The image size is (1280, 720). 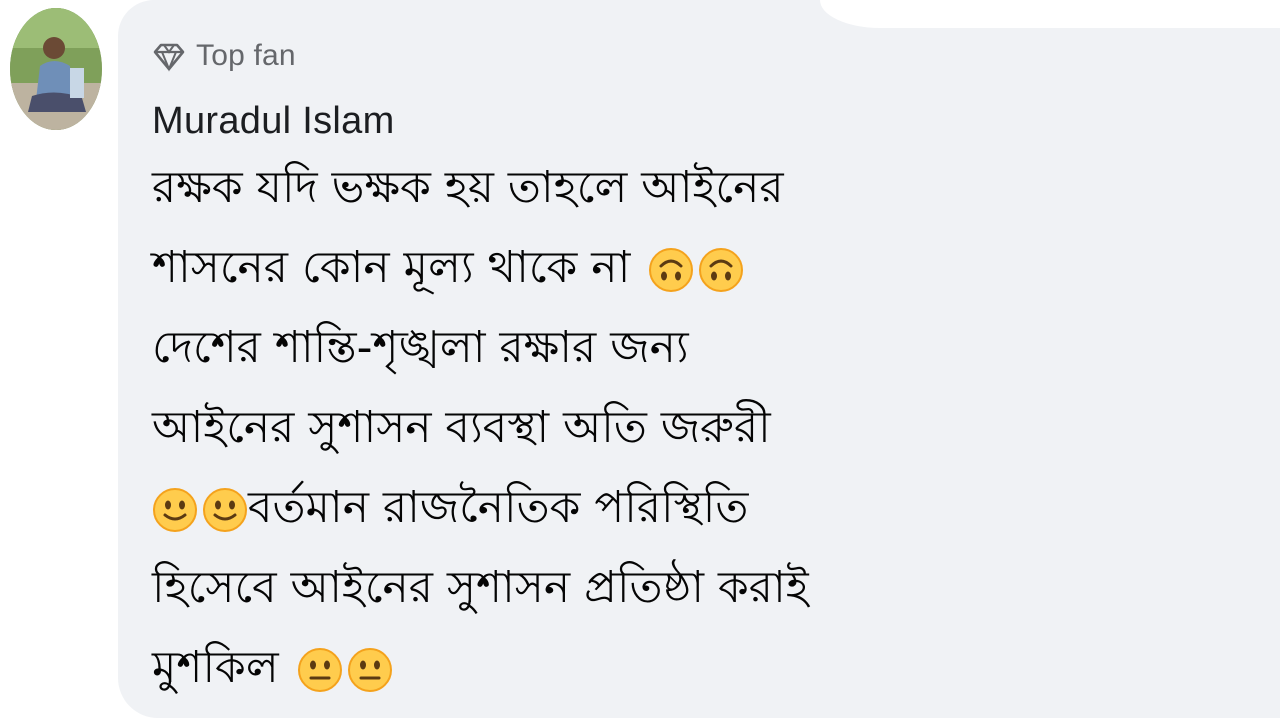 I want to click on comment-line: শাসনের কোন মূল্য থাকে না, so click(x=512, y=270).